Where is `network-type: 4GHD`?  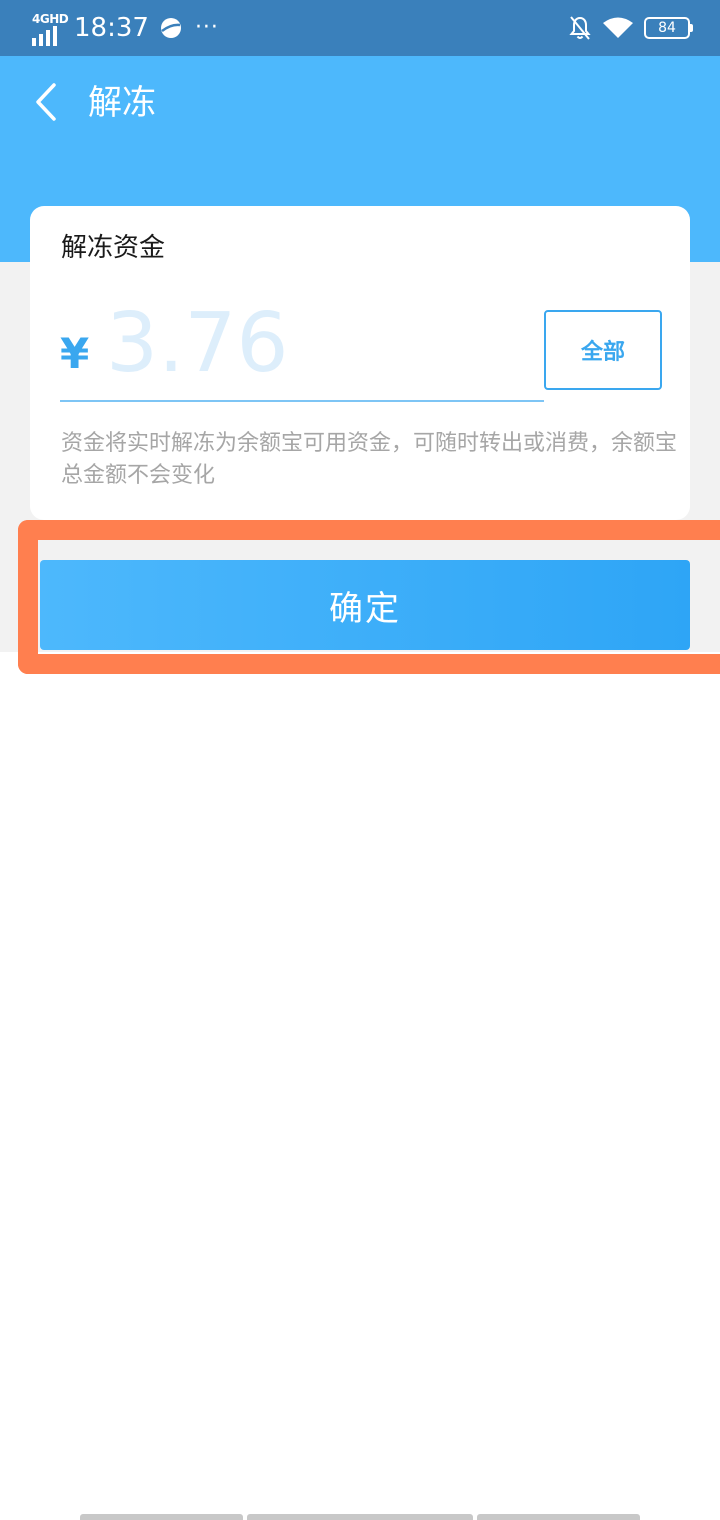
network-type: 4GHD is located at coordinates (50, 19).